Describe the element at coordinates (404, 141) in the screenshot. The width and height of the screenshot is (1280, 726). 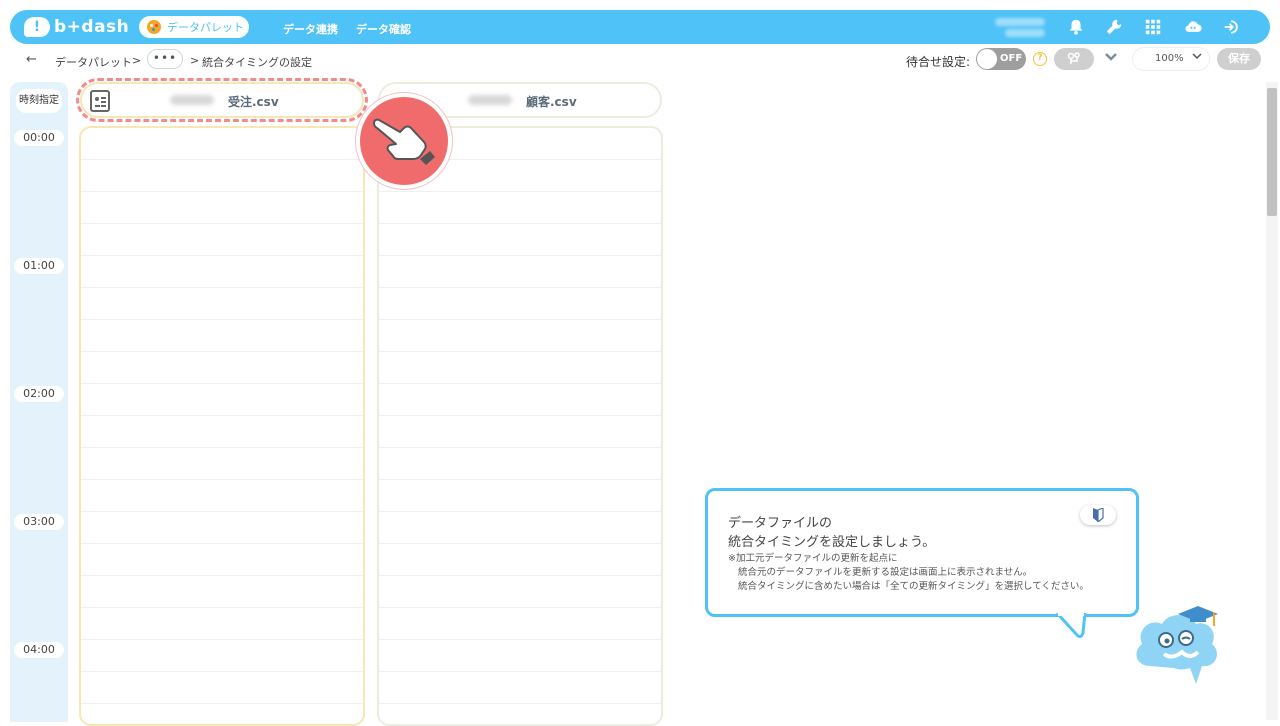
I see `pointing-hand-icon` at that location.